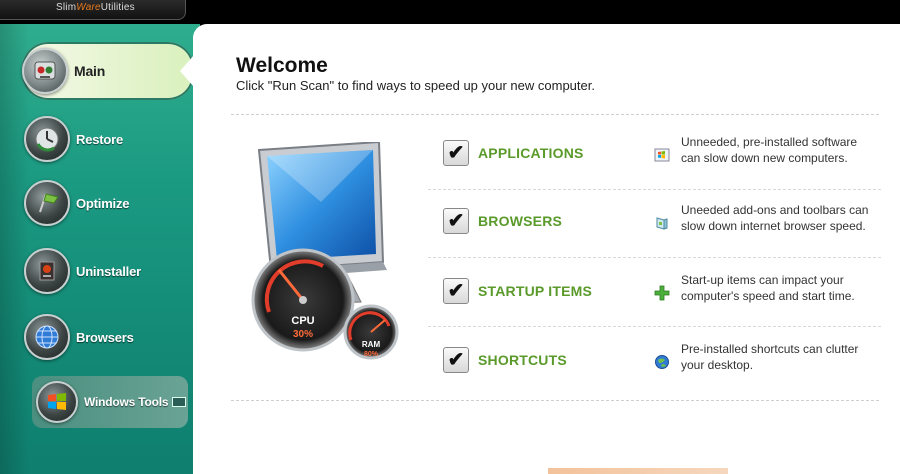  Describe the element at coordinates (768, 296) in the screenshot. I see `row-description-line: computer's speed and start time.` at that location.